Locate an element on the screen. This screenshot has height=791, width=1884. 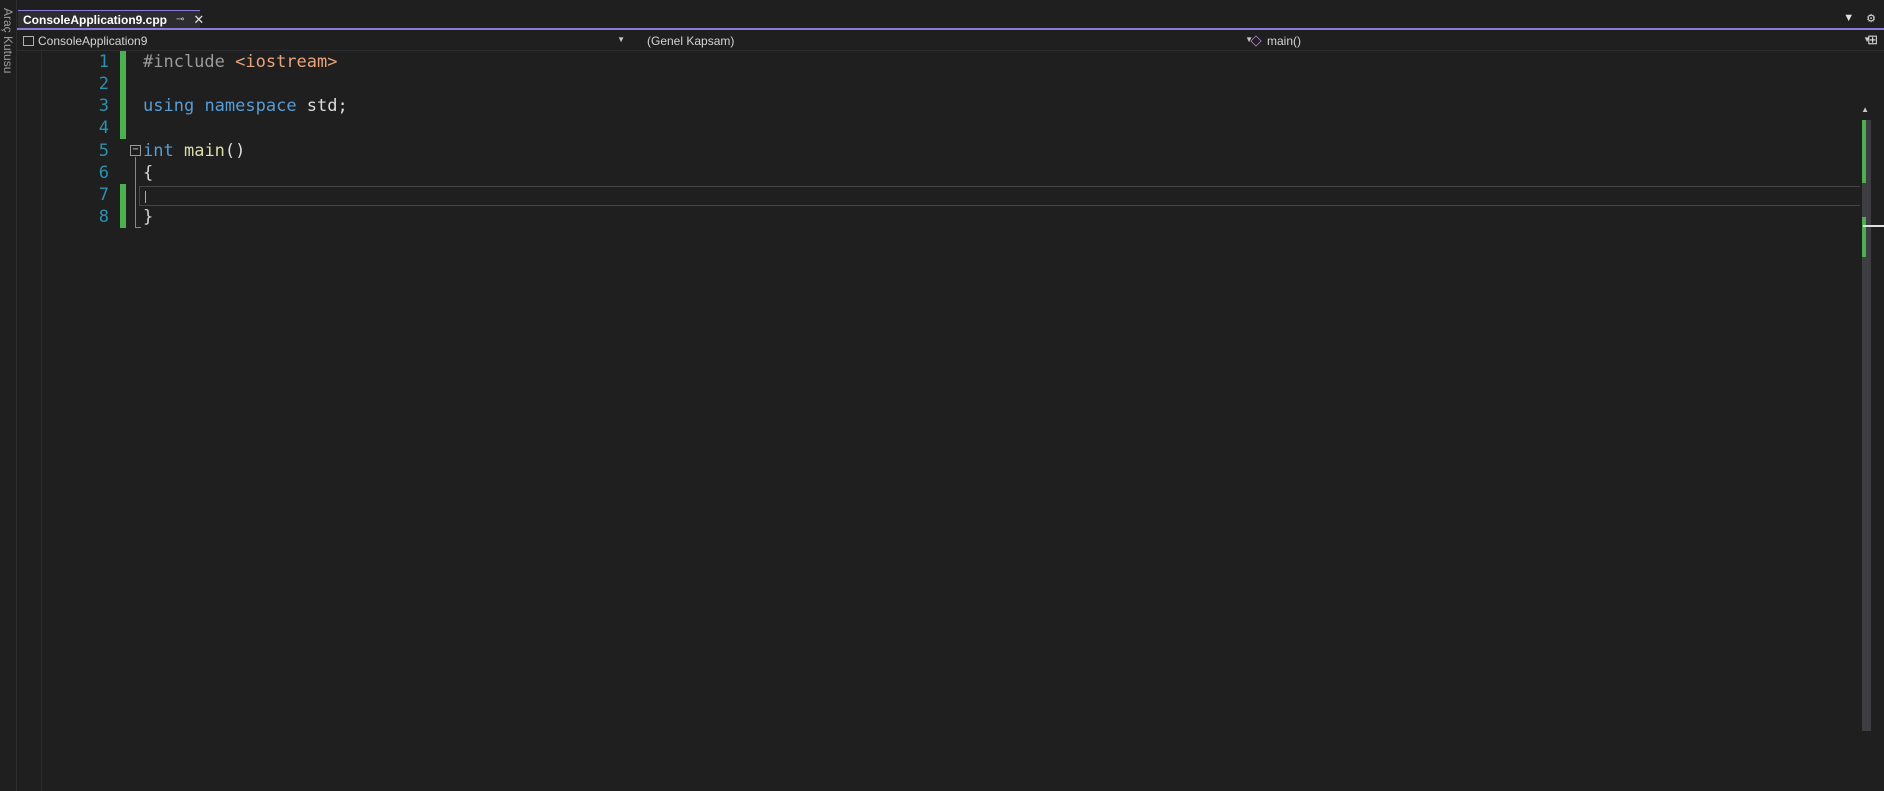
code-text: } is located at coordinates (148, 217).